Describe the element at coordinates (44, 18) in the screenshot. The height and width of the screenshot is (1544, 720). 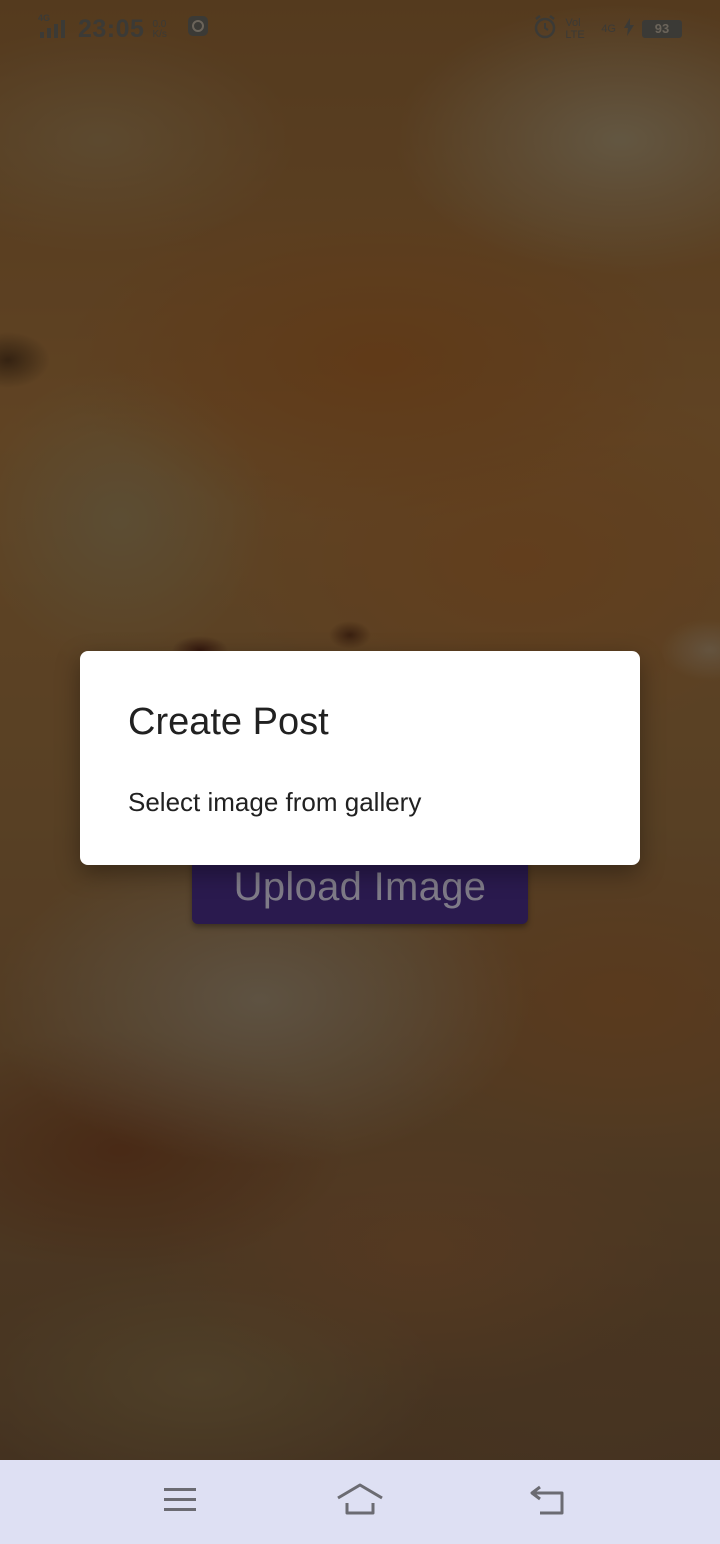
I see `svg-text: 4G` at that location.